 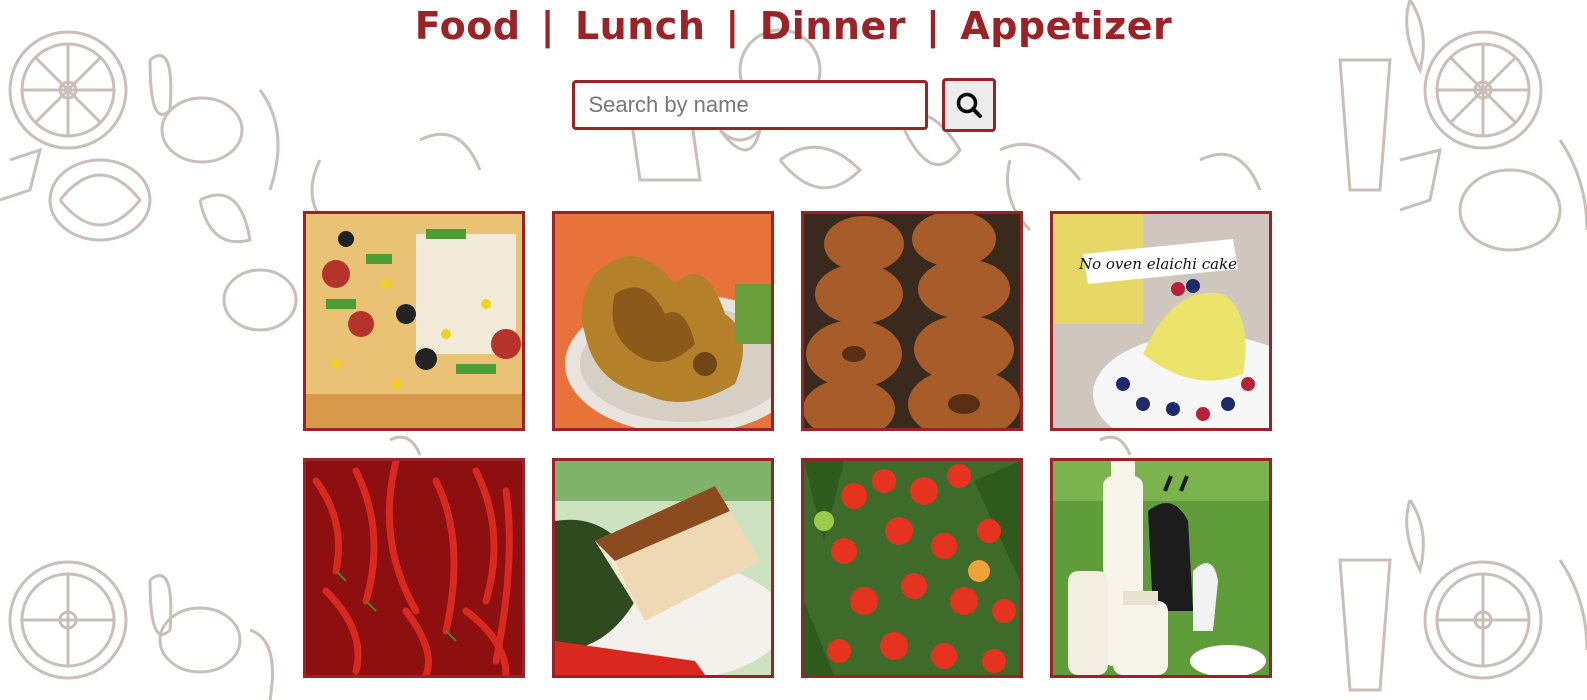 I want to click on elaichi-cake-image: No oven elaichi cake, so click(x=1161, y=321).